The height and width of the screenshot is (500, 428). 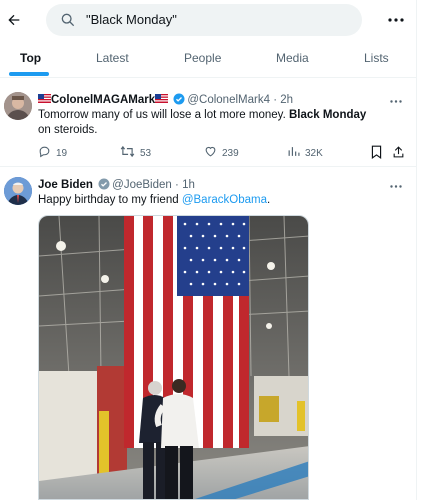 I want to click on reply-icon, so click(x=47, y=153).